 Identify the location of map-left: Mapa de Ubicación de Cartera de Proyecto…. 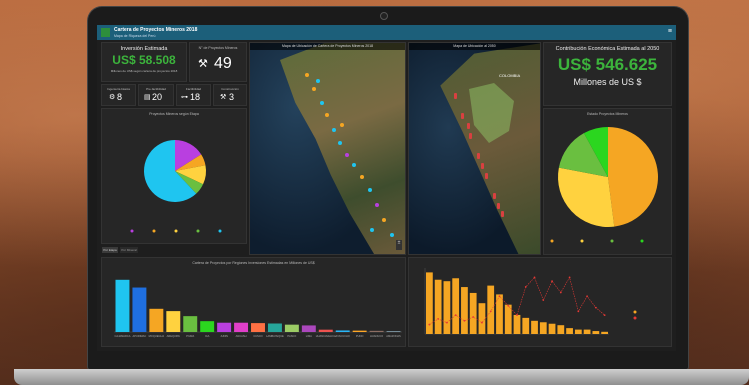
(327, 148).